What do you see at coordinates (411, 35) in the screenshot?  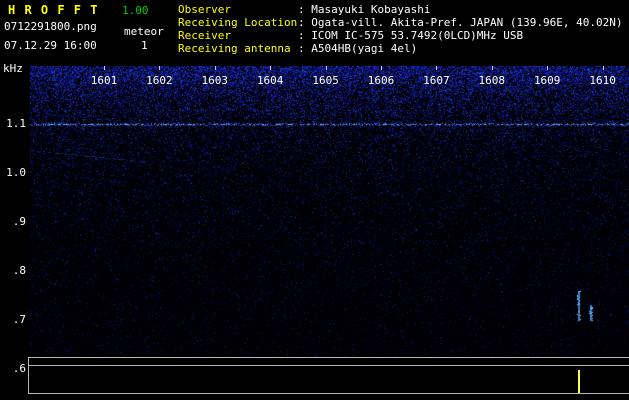 I see `info-value: : ICOM IC-575 53.7492(0LCD)MHz USB` at bounding box center [411, 35].